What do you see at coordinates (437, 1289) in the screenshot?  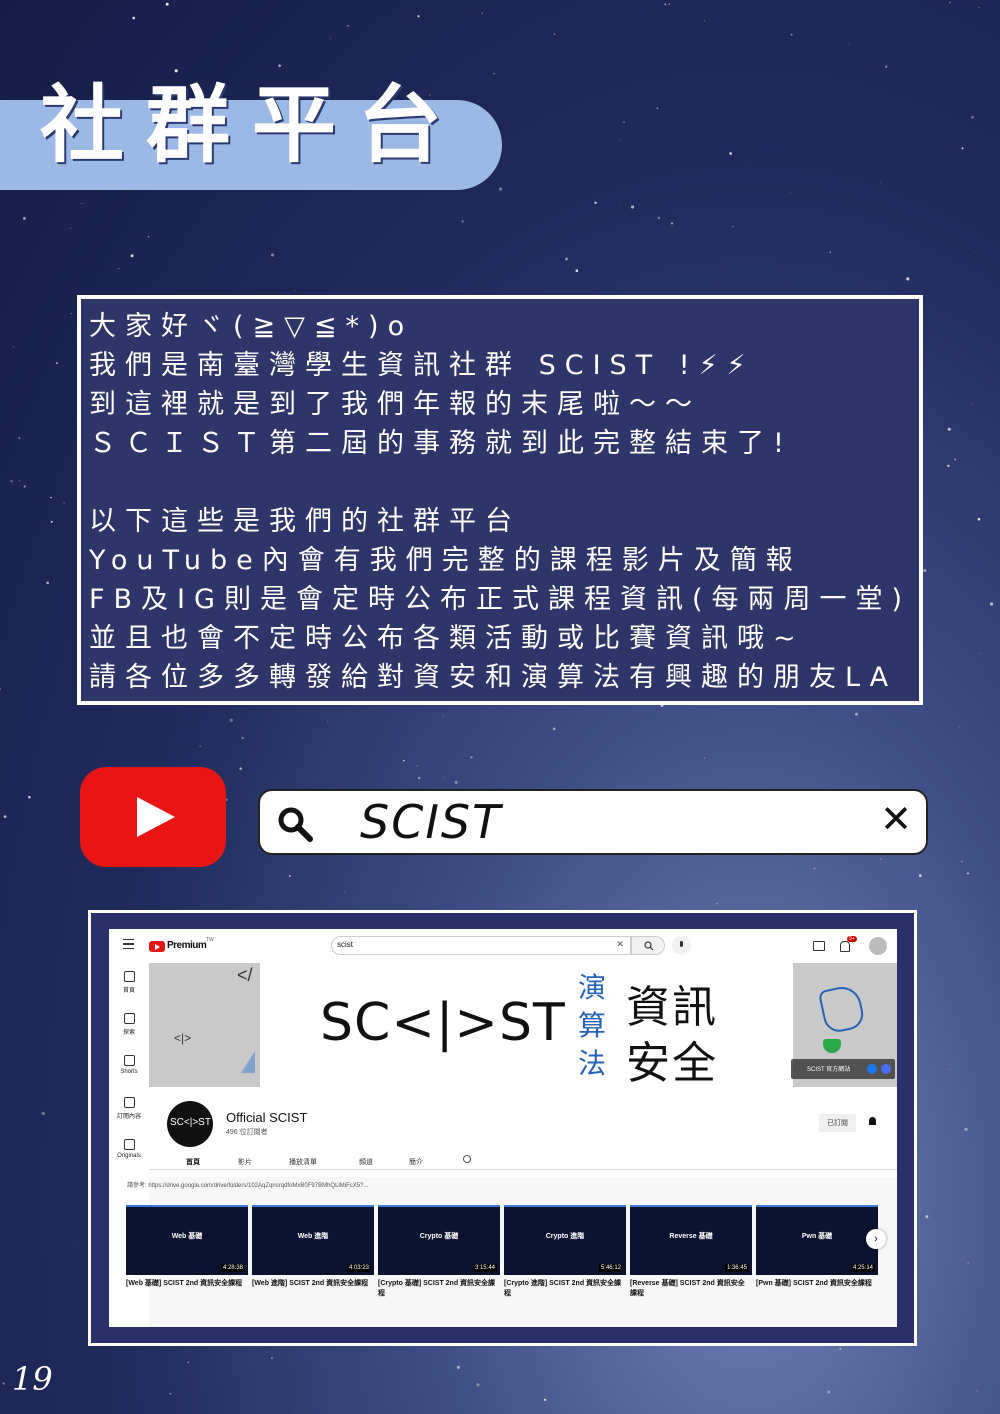 I see `video-title: [Crypto 基礎] SCIST 2nd 資訊安全課程` at bounding box center [437, 1289].